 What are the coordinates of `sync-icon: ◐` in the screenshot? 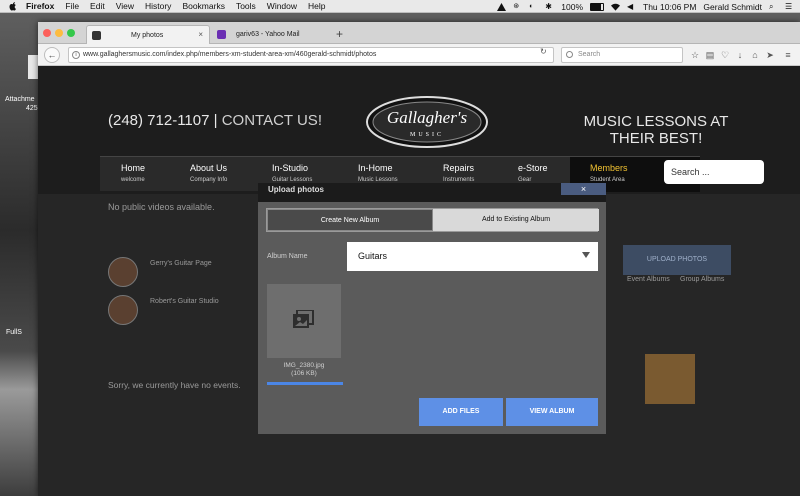 It's located at (533, 7).